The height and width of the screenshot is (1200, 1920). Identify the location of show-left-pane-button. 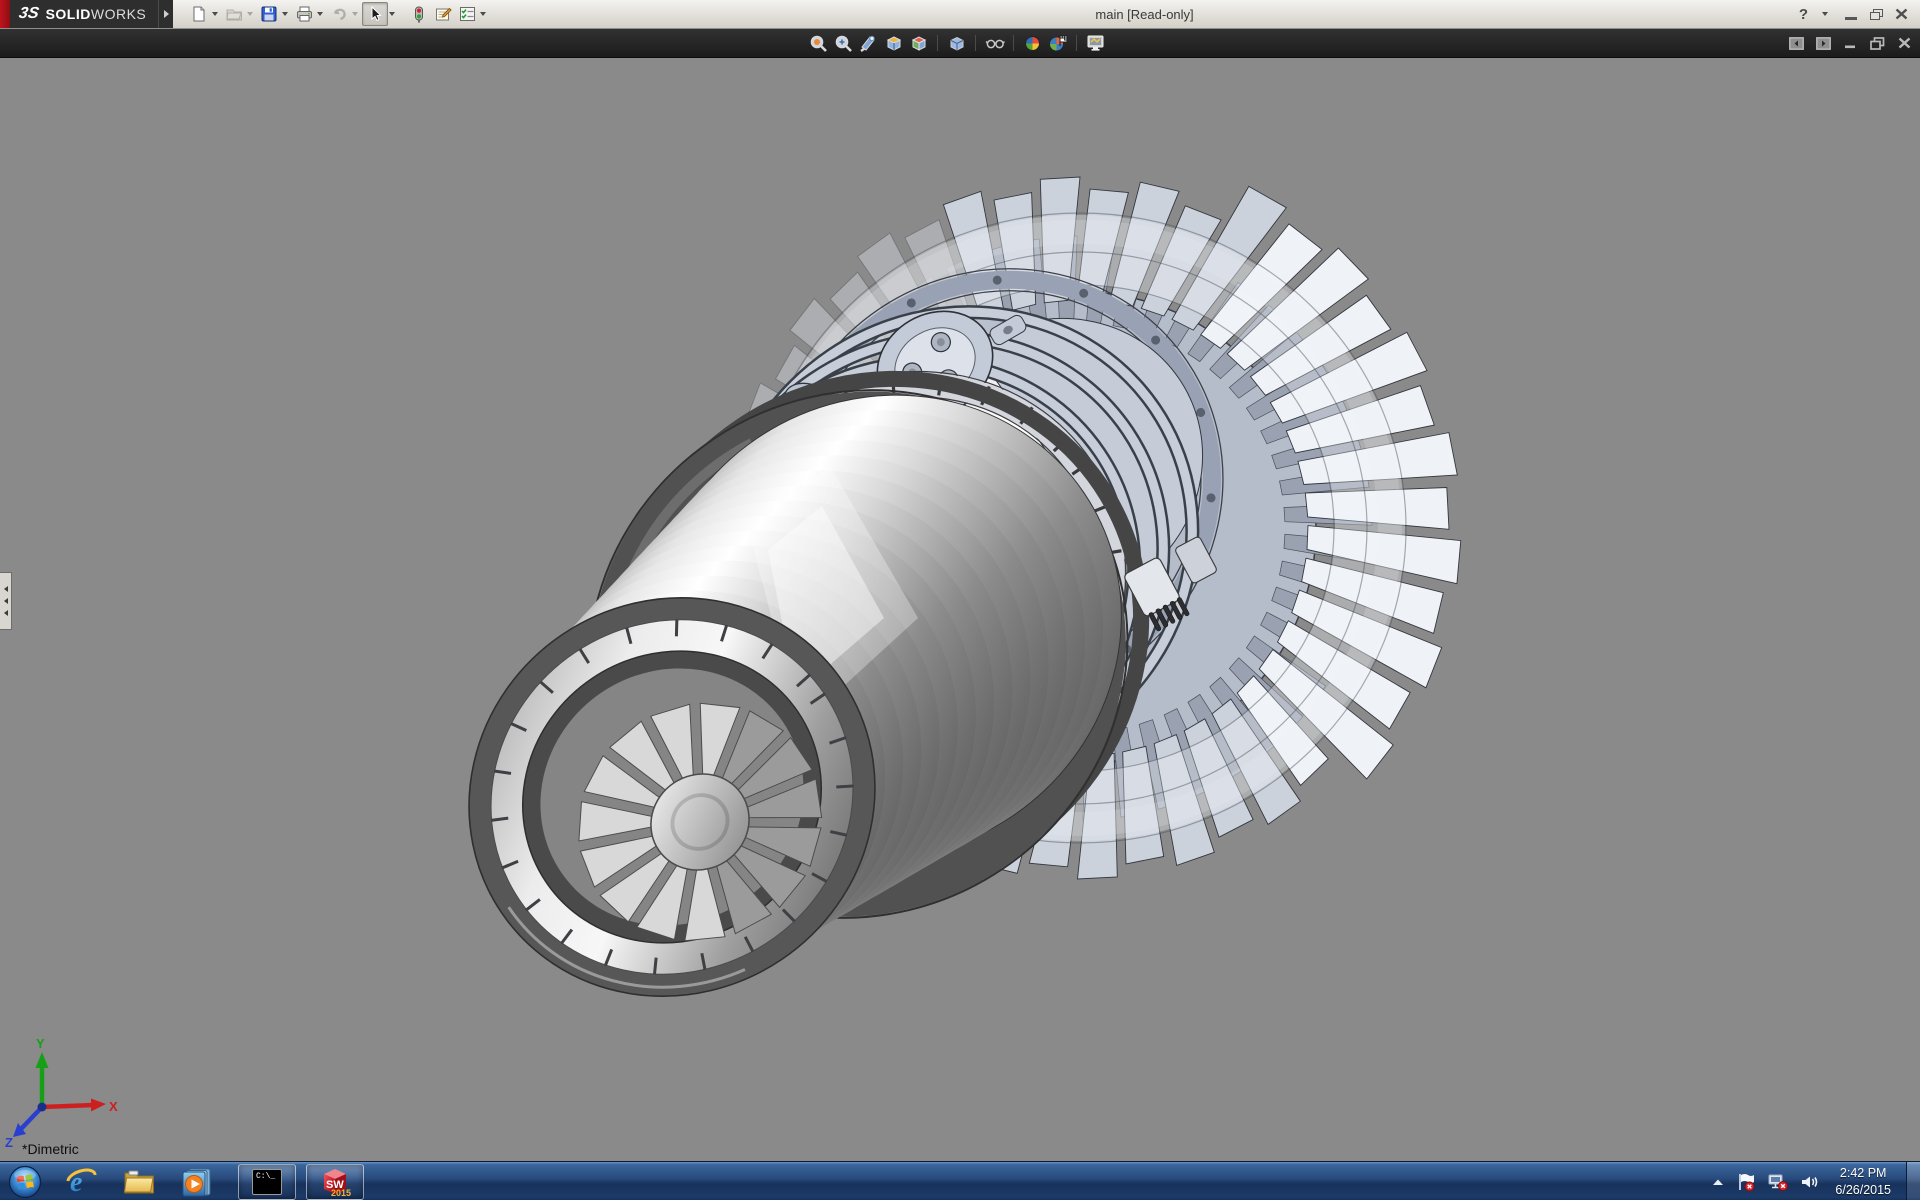
(1796, 43).